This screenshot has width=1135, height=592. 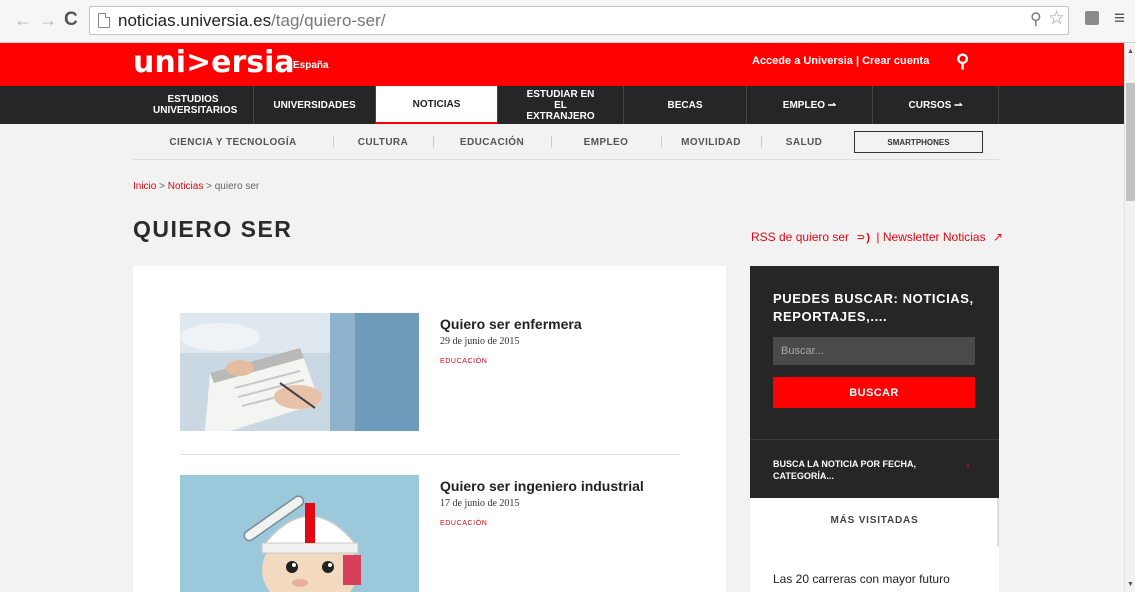 I want to click on nav-label: CURSOS ⇀, so click(x=935, y=105).